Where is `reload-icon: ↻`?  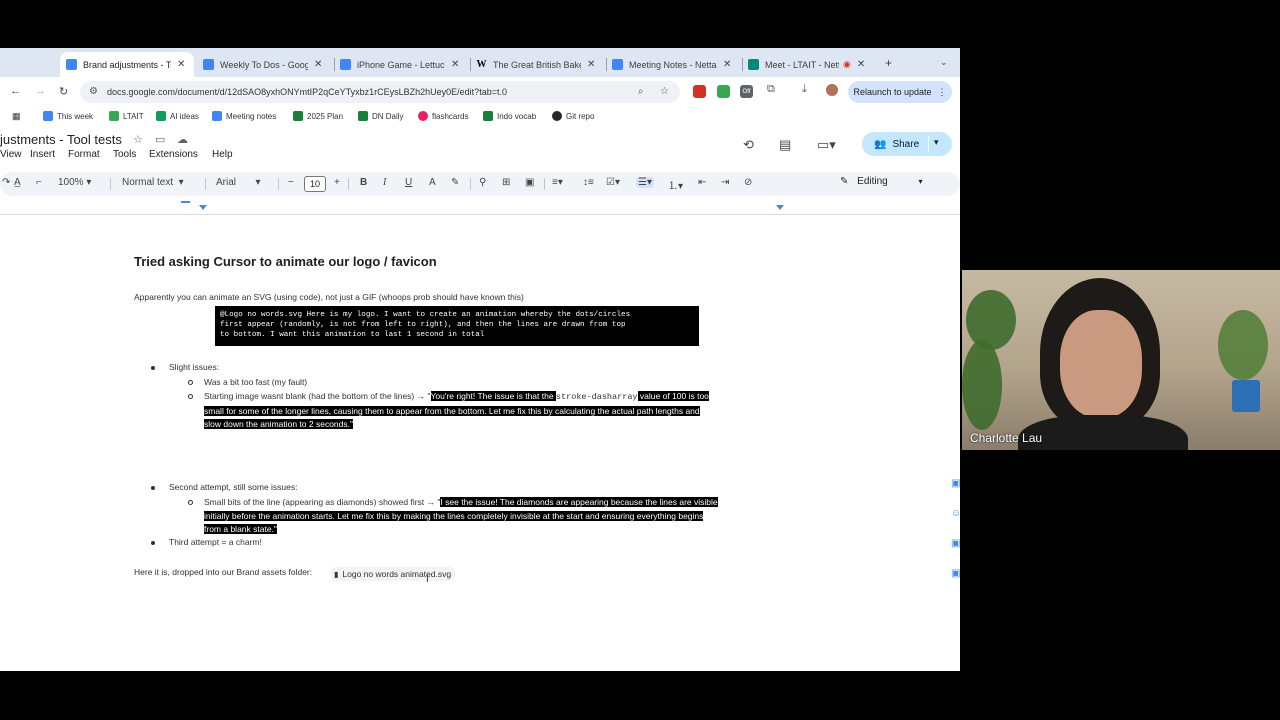 reload-icon: ↻ is located at coordinates (63, 91).